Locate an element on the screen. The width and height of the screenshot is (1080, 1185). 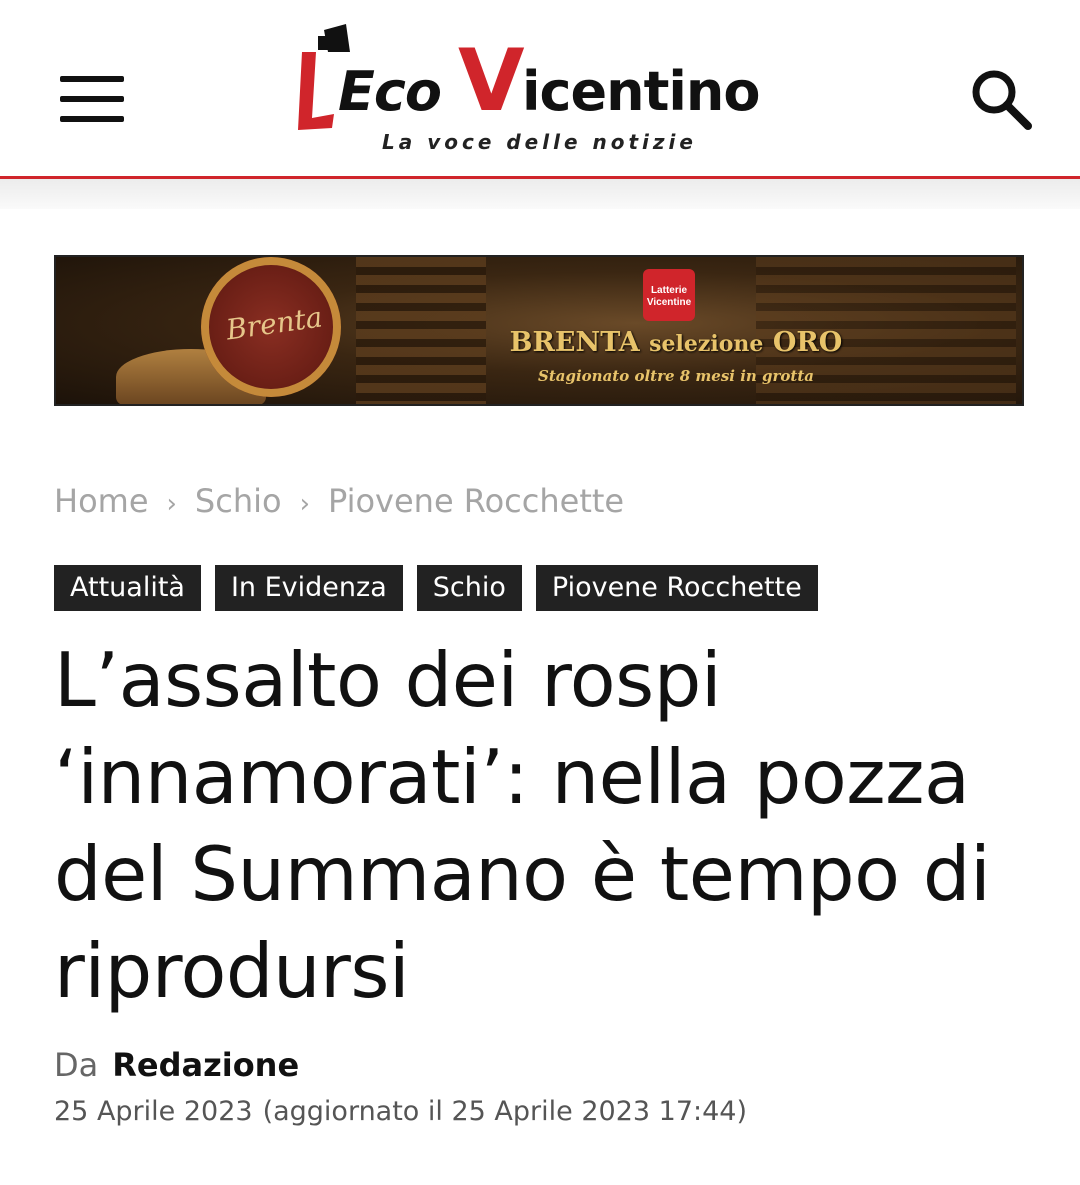
ad-title: BRENTA selezione ORO is located at coordinates (676, 342).